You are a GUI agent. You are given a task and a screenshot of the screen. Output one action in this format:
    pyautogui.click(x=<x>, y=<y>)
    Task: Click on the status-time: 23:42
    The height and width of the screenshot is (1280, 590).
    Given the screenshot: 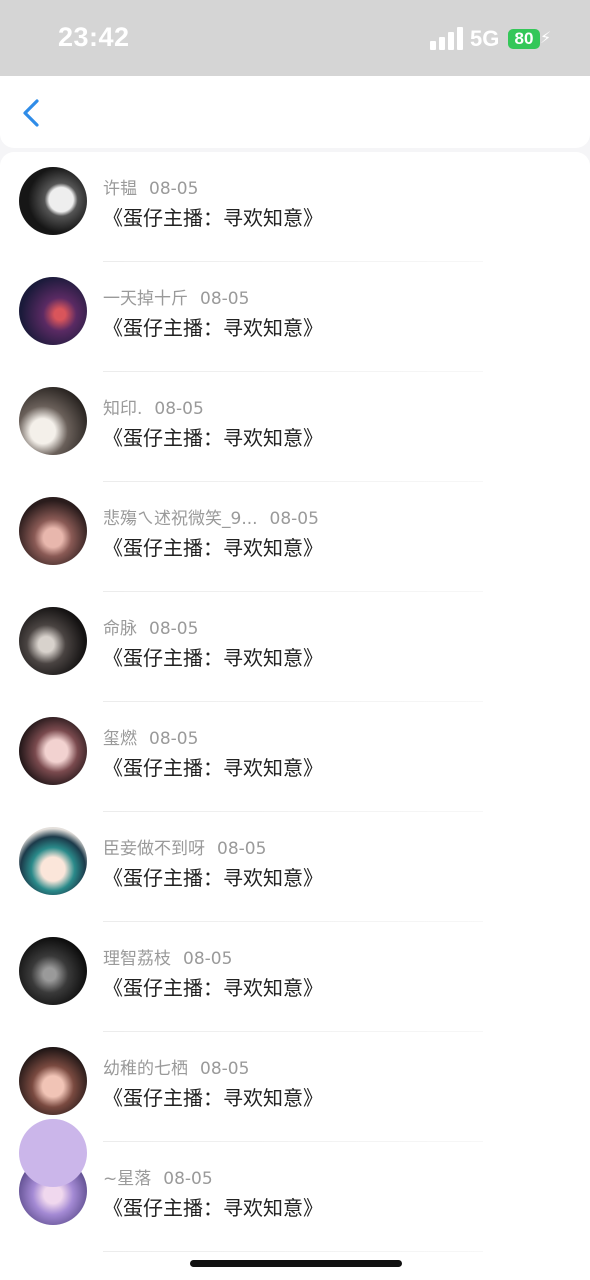 What is the action you would take?
    pyautogui.click(x=94, y=37)
    